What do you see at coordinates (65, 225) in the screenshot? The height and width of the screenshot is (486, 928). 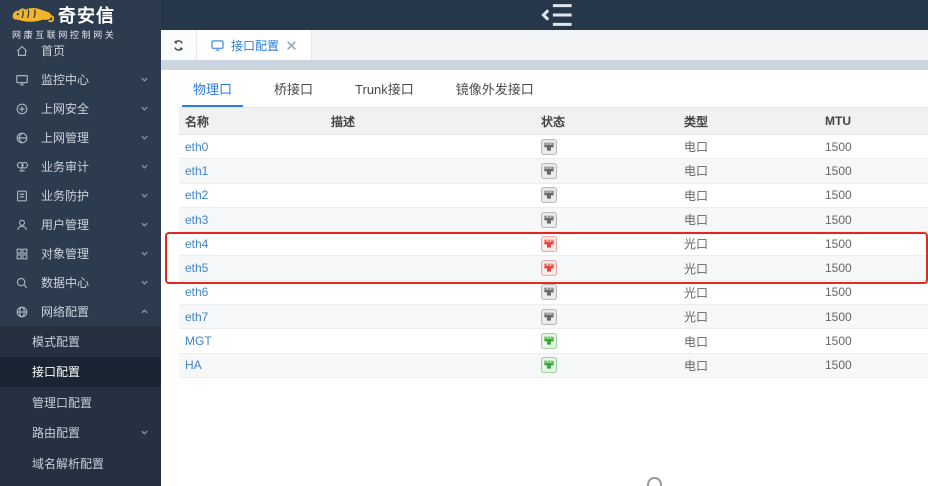 I see `sidebar-item-label: 用户管理` at bounding box center [65, 225].